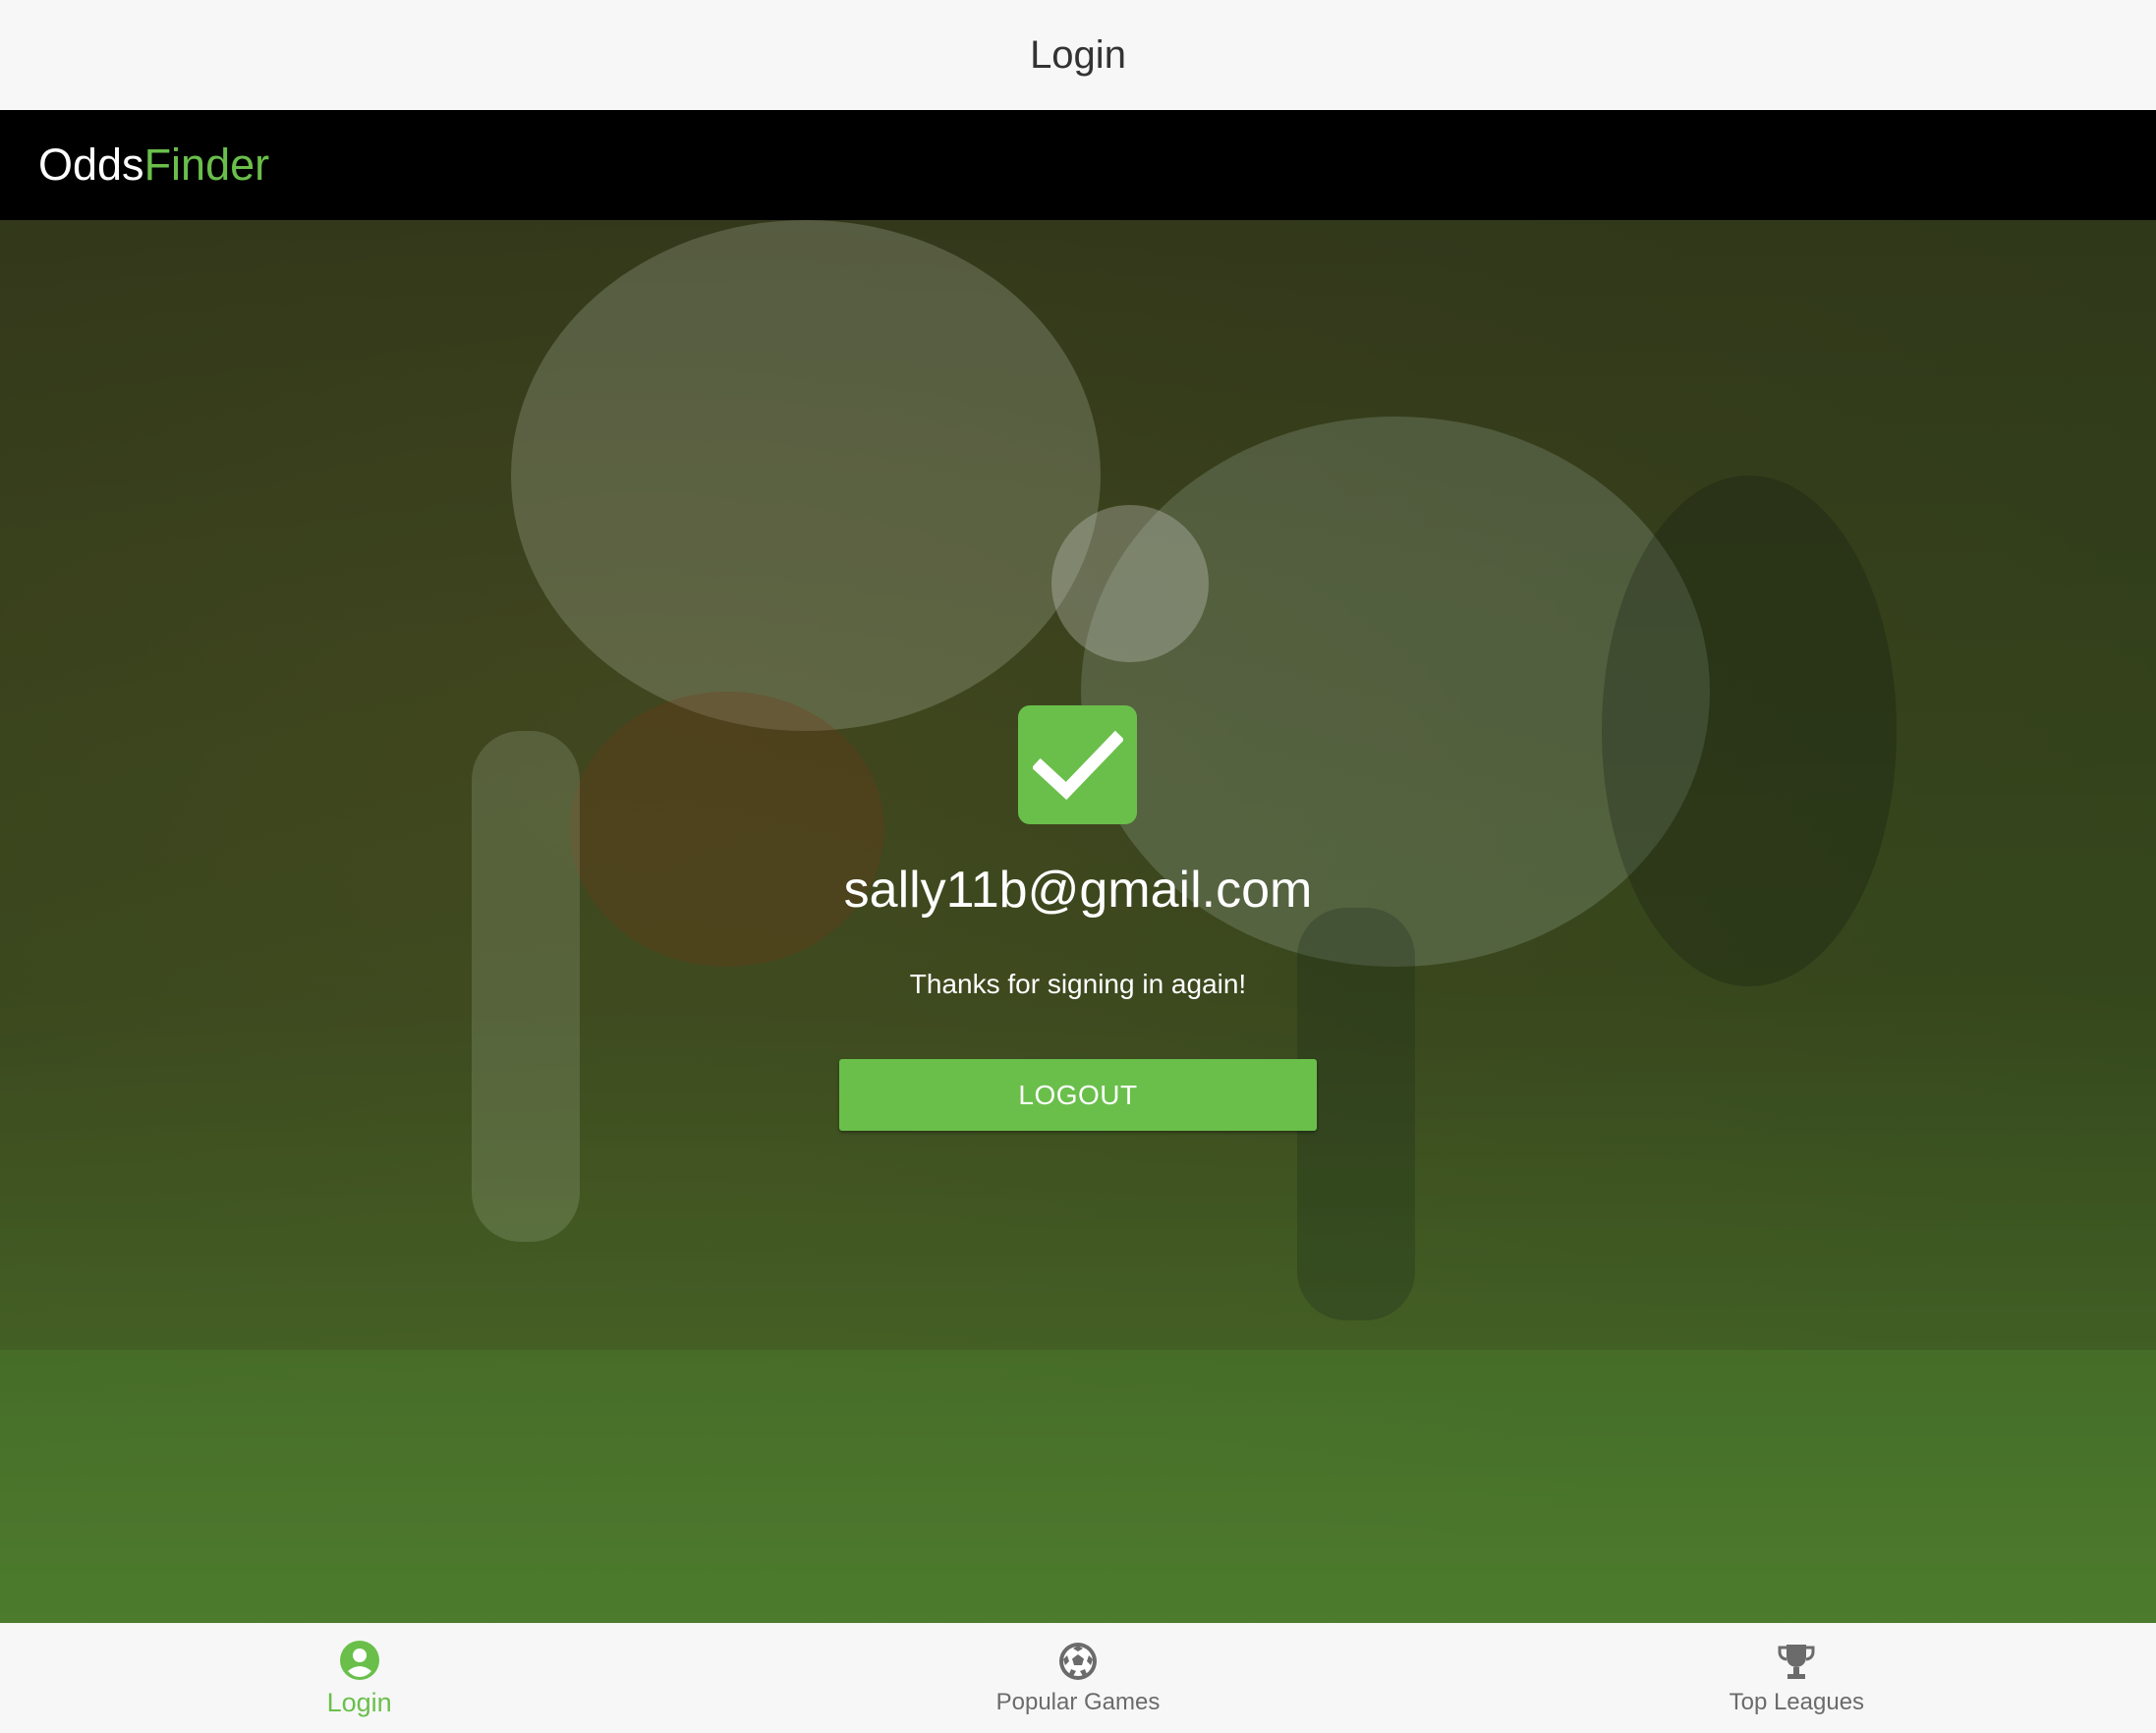 The width and height of the screenshot is (2156, 1733). I want to click on bottom-tab-bar: Login Popular Games Top Leagues, so click(1078, 1678).